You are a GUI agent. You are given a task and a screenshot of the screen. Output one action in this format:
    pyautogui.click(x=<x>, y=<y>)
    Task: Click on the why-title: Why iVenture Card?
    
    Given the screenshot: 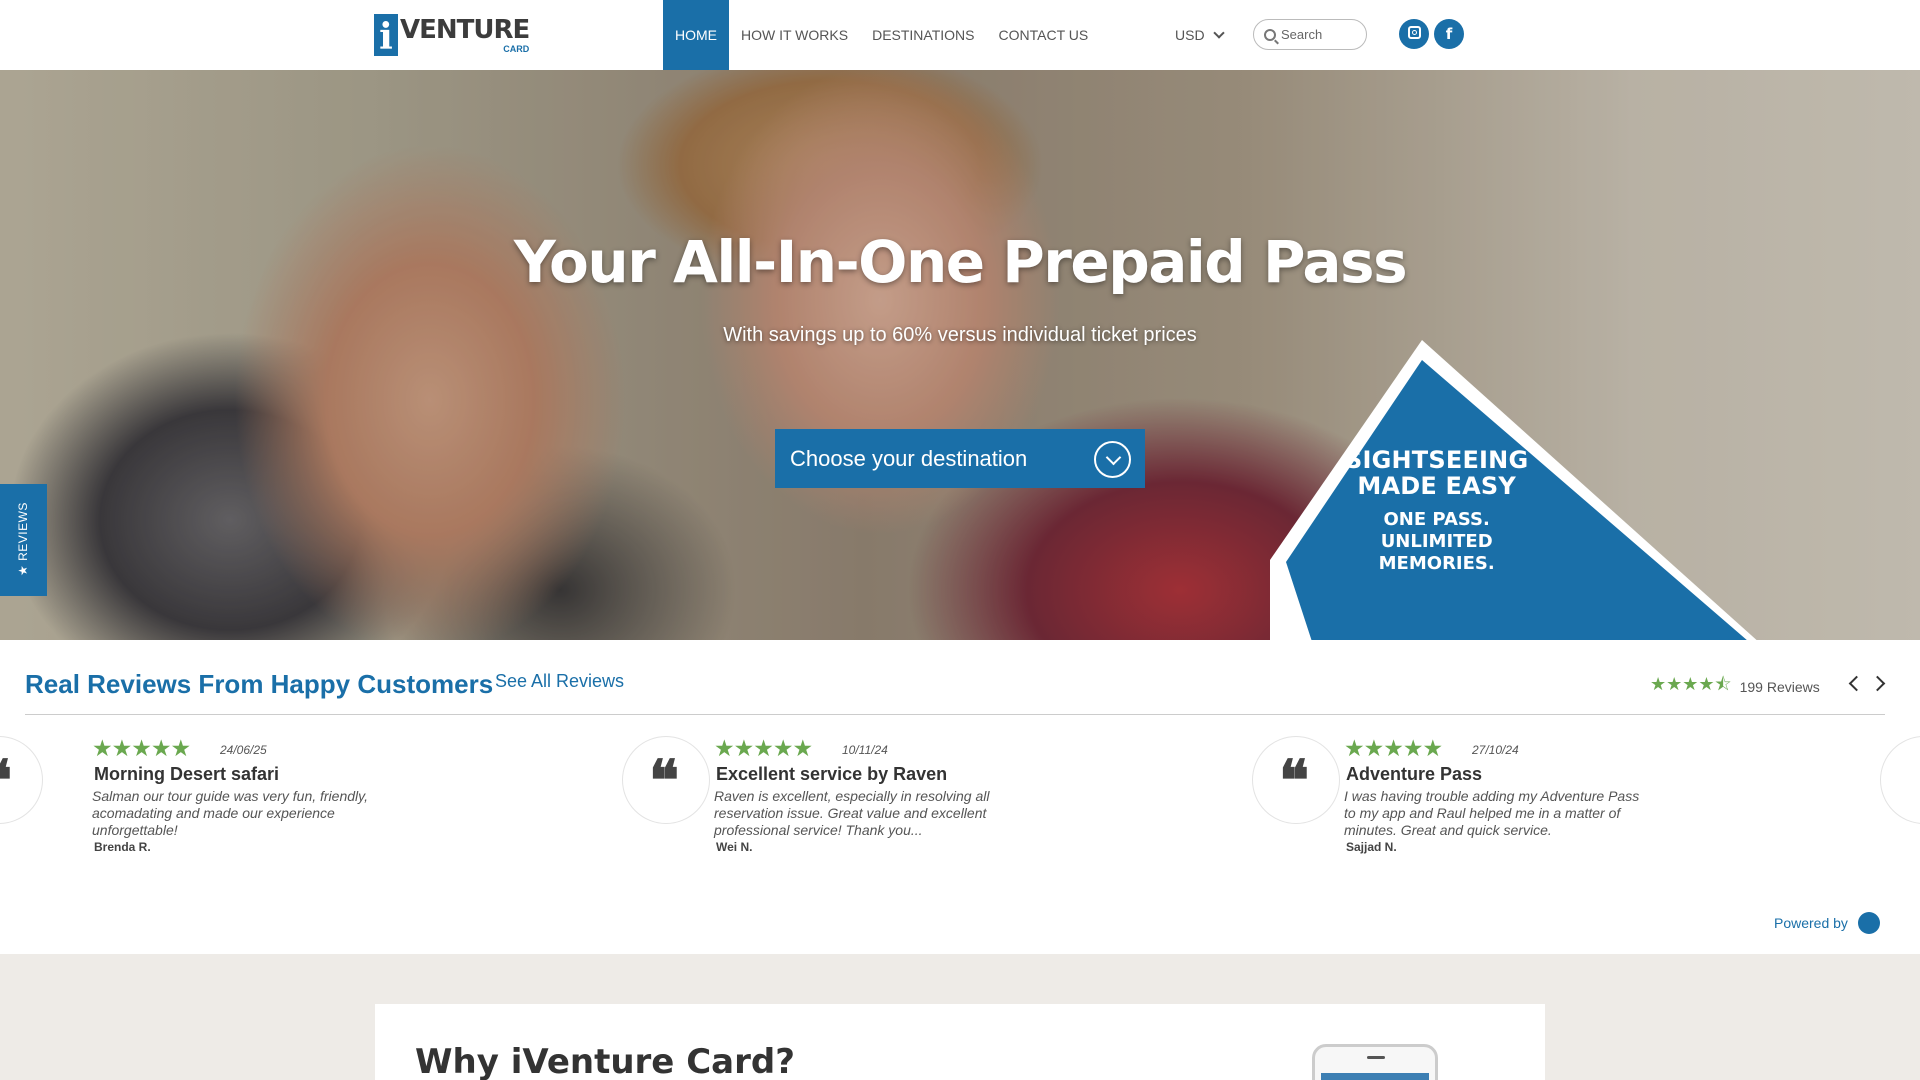 What is the action you would take?
    pyautogui.click(x=605, y=1061)
    